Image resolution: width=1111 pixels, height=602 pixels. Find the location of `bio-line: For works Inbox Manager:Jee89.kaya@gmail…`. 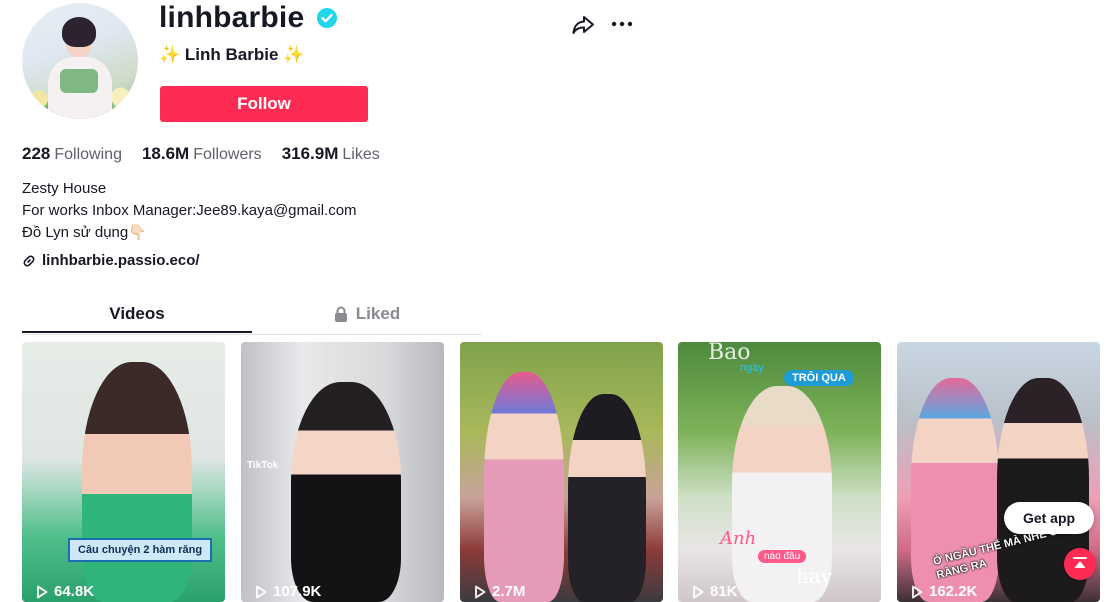

bio-line: For works Inbox Manager:Jee89.kaya@gmail… is located at coordinates (189, 210).